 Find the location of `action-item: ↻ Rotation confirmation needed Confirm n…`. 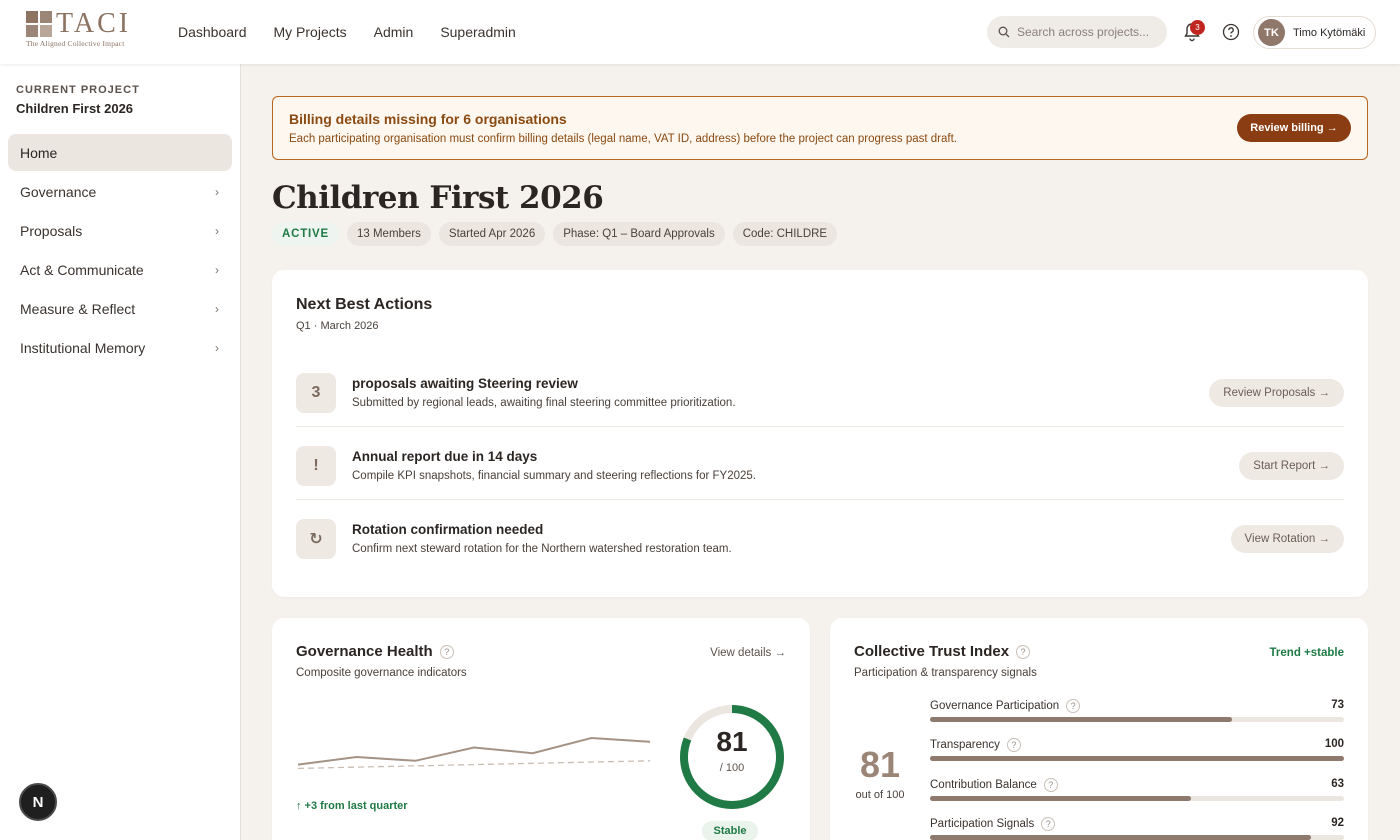

action-item: ↻ Rotation confirmation needed Confirm n… is located at coordinates (820, 536).